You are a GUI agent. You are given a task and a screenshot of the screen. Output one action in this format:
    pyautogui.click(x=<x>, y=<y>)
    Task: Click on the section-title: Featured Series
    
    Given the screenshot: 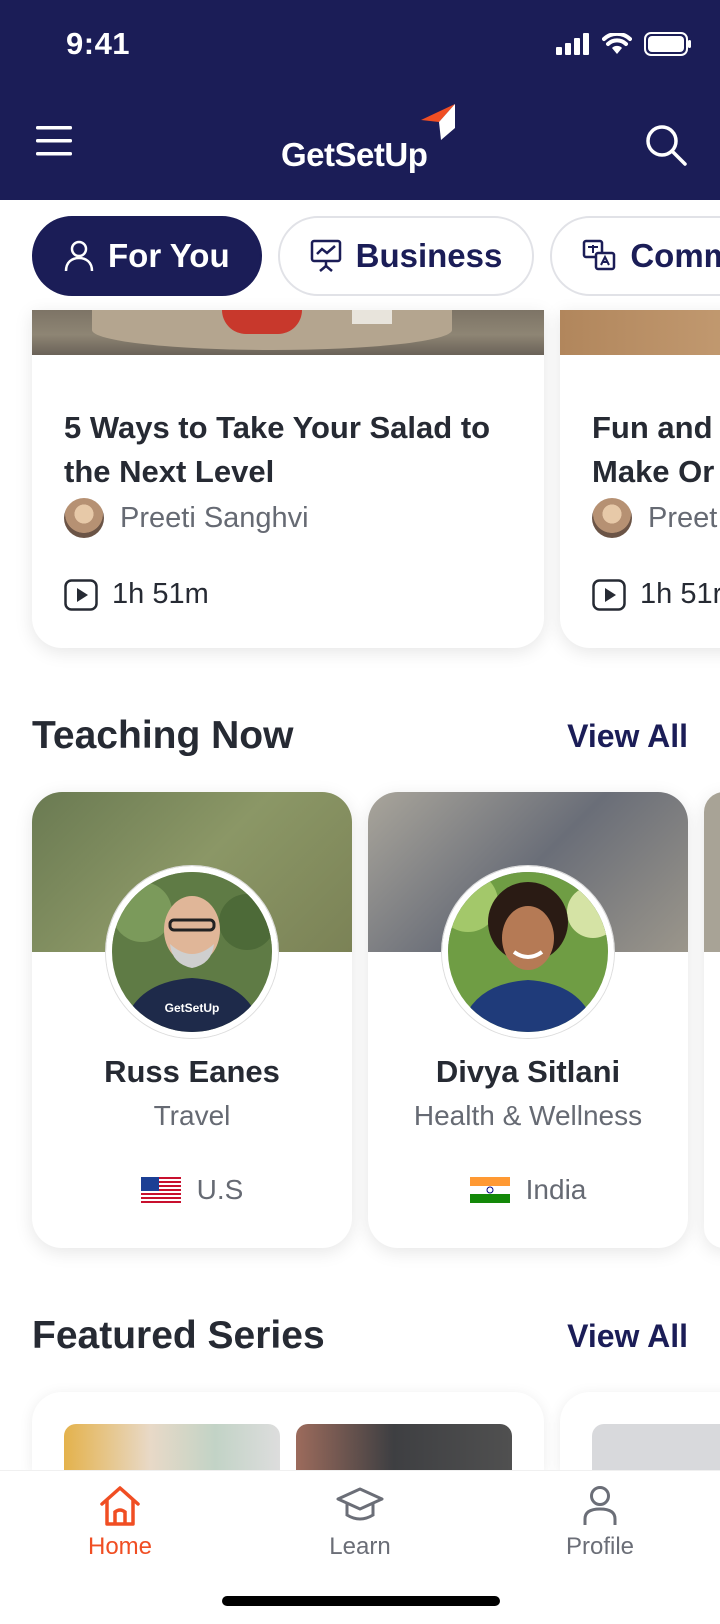 What is the action you would take?
    pyautogui.click(x=178, y=1335)
    